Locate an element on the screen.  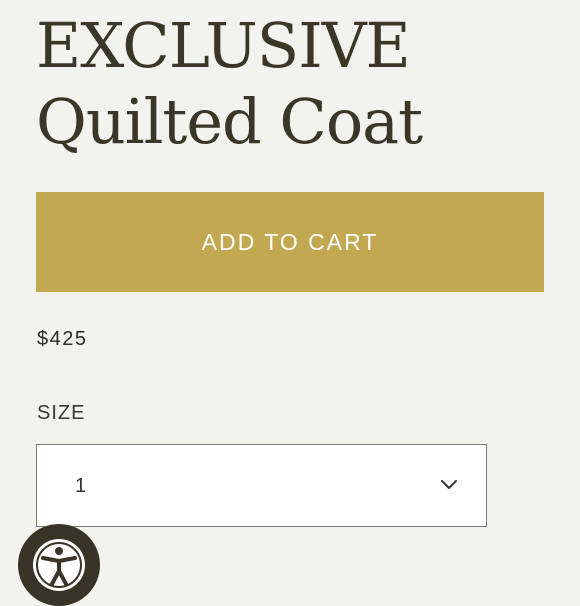
size-selected-value: 1 is located at coordinates (81, 486).